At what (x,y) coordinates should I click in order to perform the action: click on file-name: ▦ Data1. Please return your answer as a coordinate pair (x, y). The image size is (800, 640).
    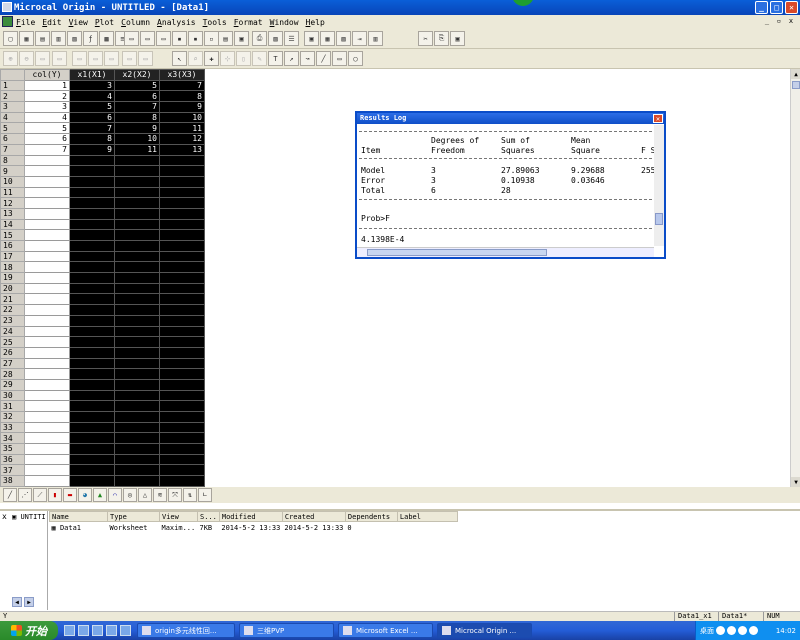
    Looking at the image, I should click on (79, 528).